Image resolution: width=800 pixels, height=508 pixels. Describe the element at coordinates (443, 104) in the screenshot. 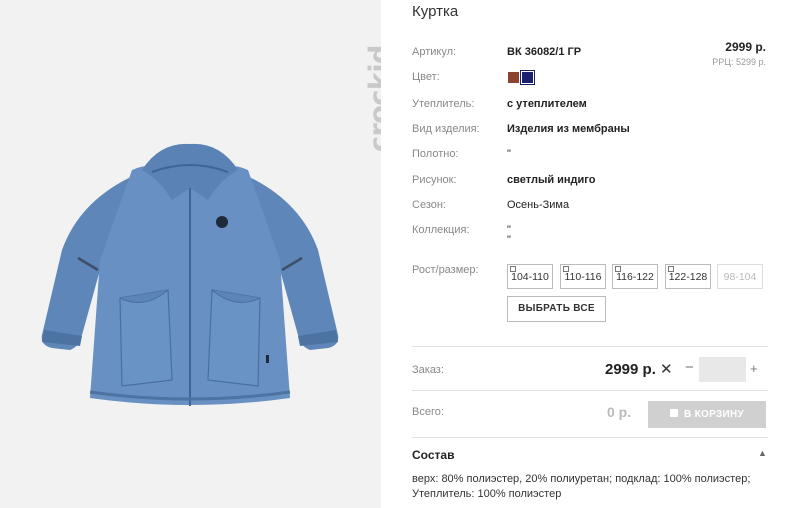

I see `attr-label: Утеплитель:` at that location.